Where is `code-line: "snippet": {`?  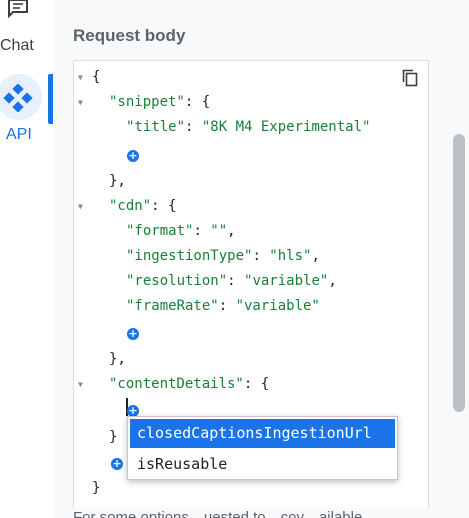
code-line: "snippet": { is located at coordinates (160, 102).